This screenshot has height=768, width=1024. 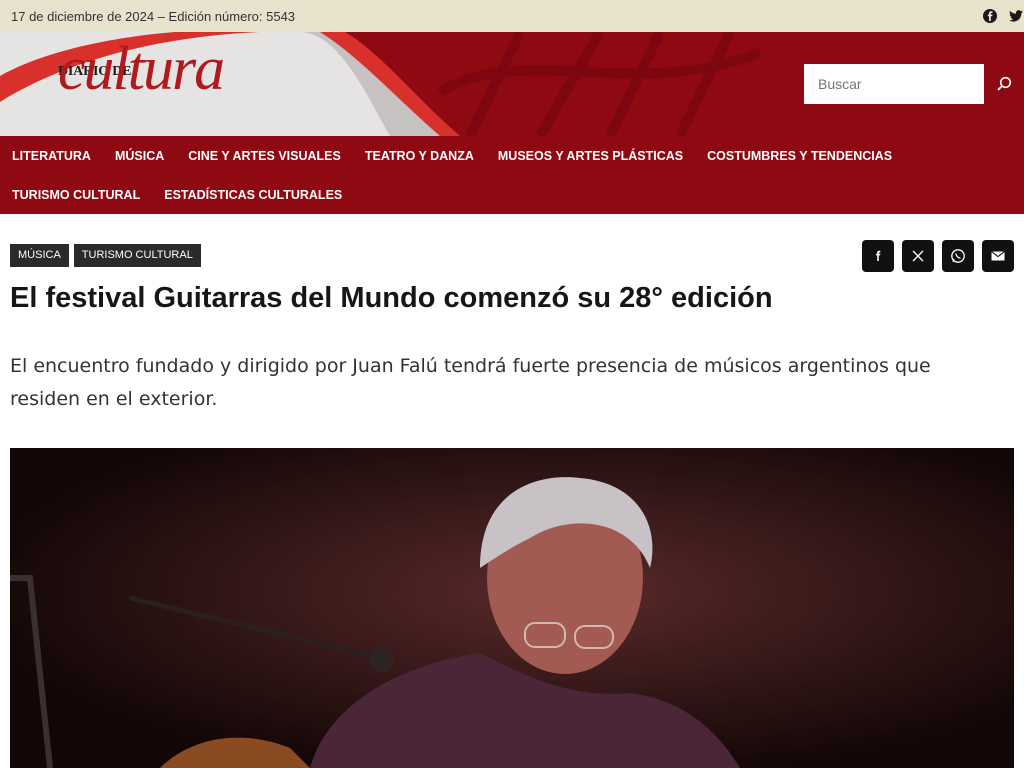 What do you see at coordinates (137, 255) in the screenshot?
I see `tag-turismo-cultural: TURISMO CULTURAL` at bounding box center [137, 255].